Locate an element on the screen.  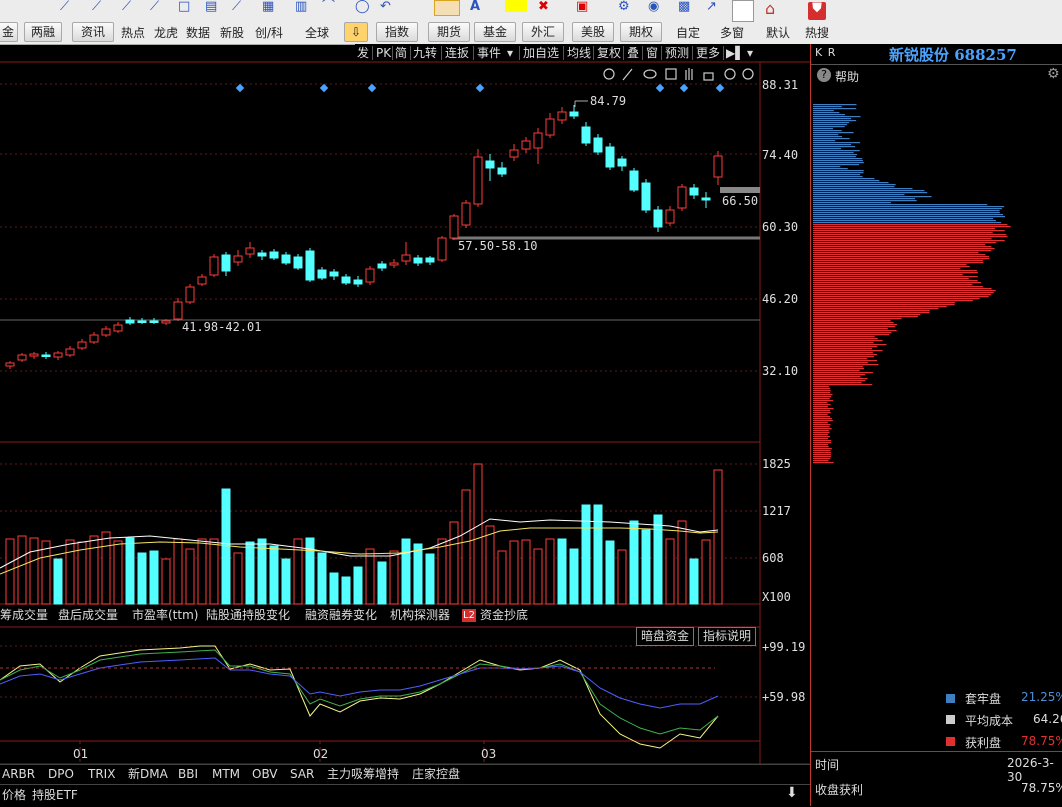
download-bottom-icon: ⬇ is located at coordinates (792, 793).